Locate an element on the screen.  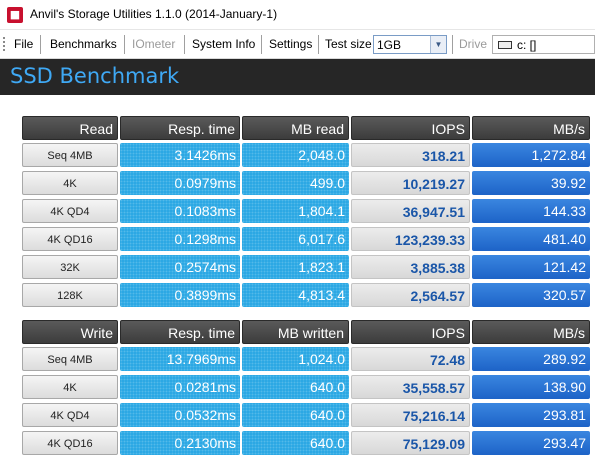
iops-cell: 75,129.09 is located at coordinates (410, 443).